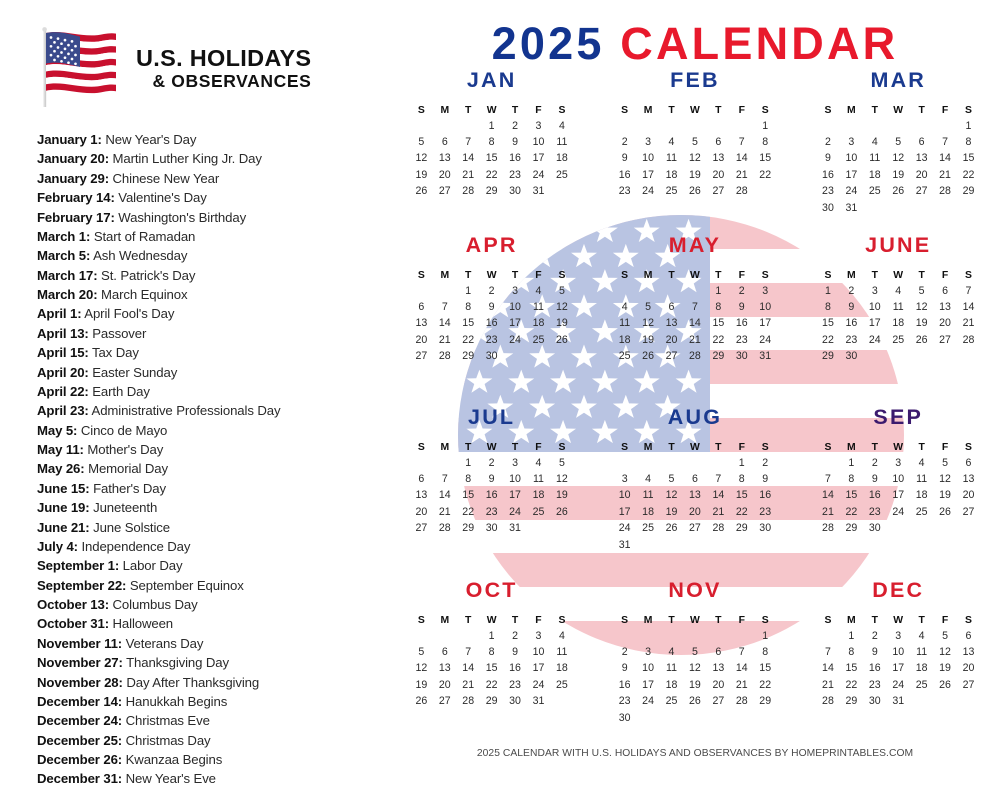 The height and width of the screenshot is (789, 1000). What do you see at coordinates (538, 495) in the screenshot?
I see `day-cell: 18` at bounding box center [538, 495].